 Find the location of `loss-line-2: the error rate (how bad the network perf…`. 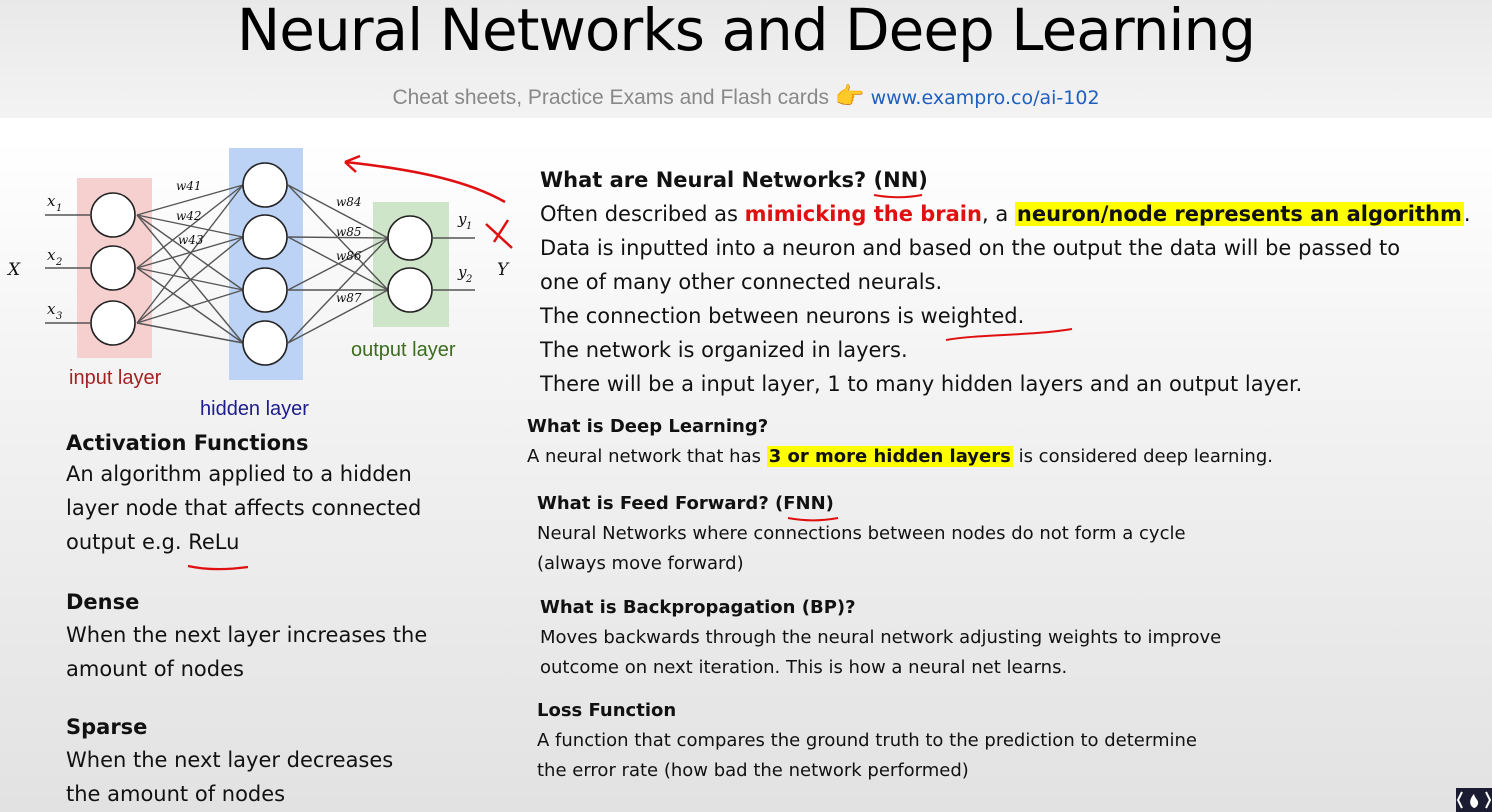

loss-line-2: the error rate (how bad the network perf… is located at coordinates (753, 770).